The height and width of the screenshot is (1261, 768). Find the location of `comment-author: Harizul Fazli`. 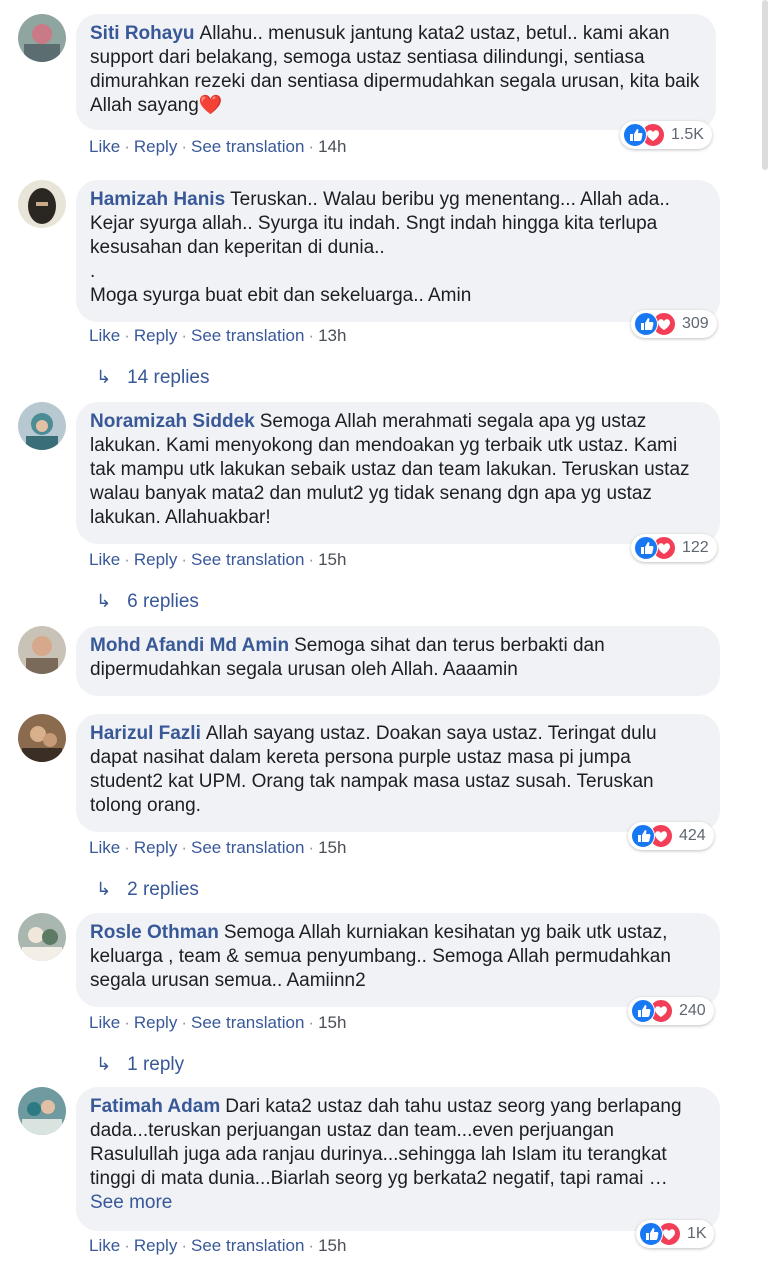

comment-author: Harizul Fazli is located at coordinates (145, 733).